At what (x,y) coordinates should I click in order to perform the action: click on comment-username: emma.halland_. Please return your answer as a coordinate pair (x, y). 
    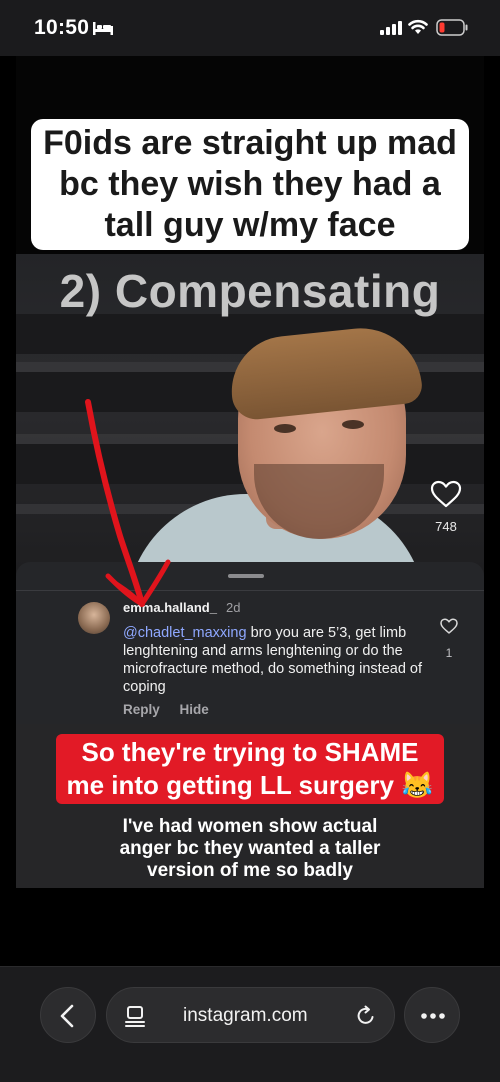
    Looking at the image, I should click on (170, 607).